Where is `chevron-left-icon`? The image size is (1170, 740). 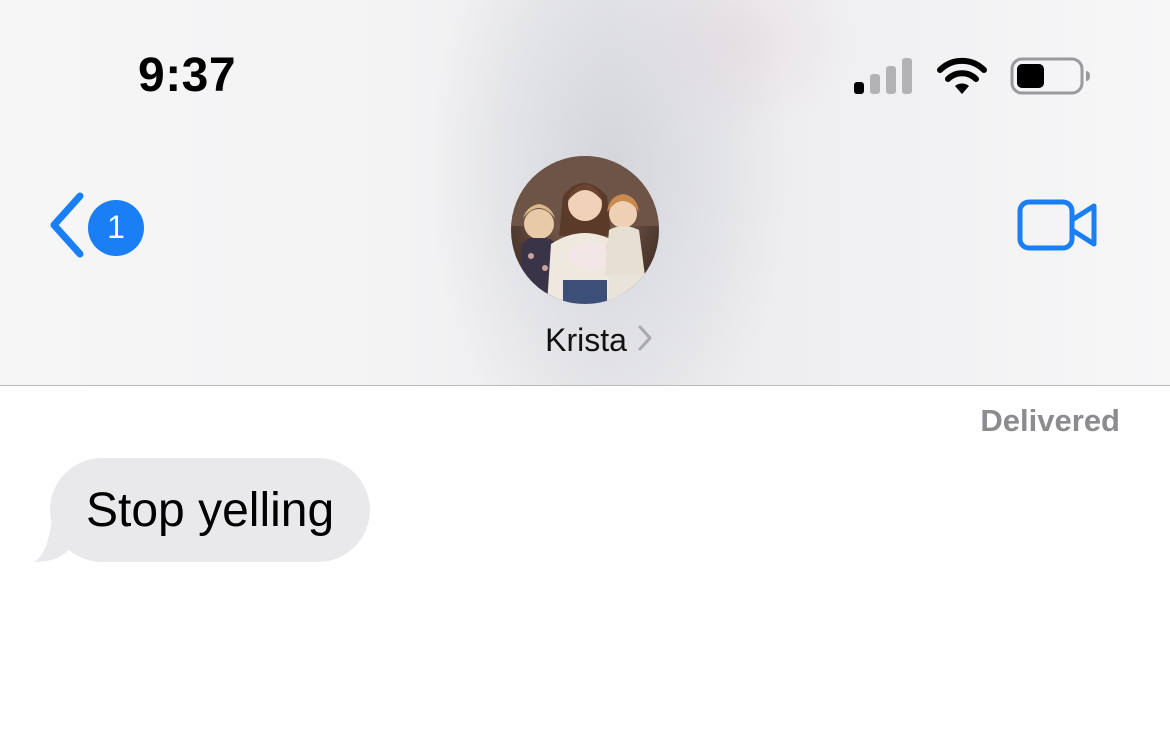 chevron-left-icon is located at coordinates (67, 227).